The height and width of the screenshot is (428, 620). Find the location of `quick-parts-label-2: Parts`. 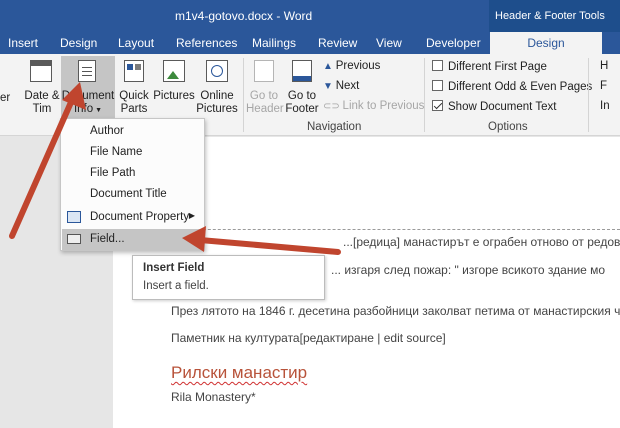

quick-parts-label-2: Parts is located at coordinates (134, 109).